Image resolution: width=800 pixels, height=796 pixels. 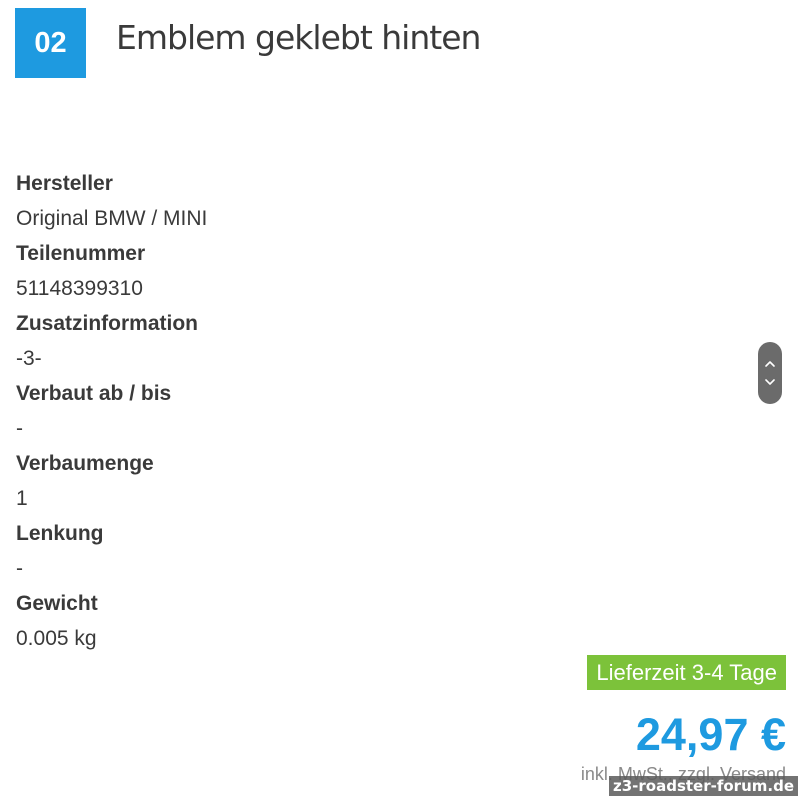 I want to click on price: 24,97 €, so click(x=710, y=734).